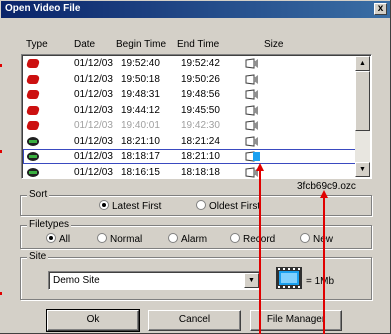 The height and width of the screenshot is (334, 391). I want to click on column-header-date: Date, so click(84, 44).